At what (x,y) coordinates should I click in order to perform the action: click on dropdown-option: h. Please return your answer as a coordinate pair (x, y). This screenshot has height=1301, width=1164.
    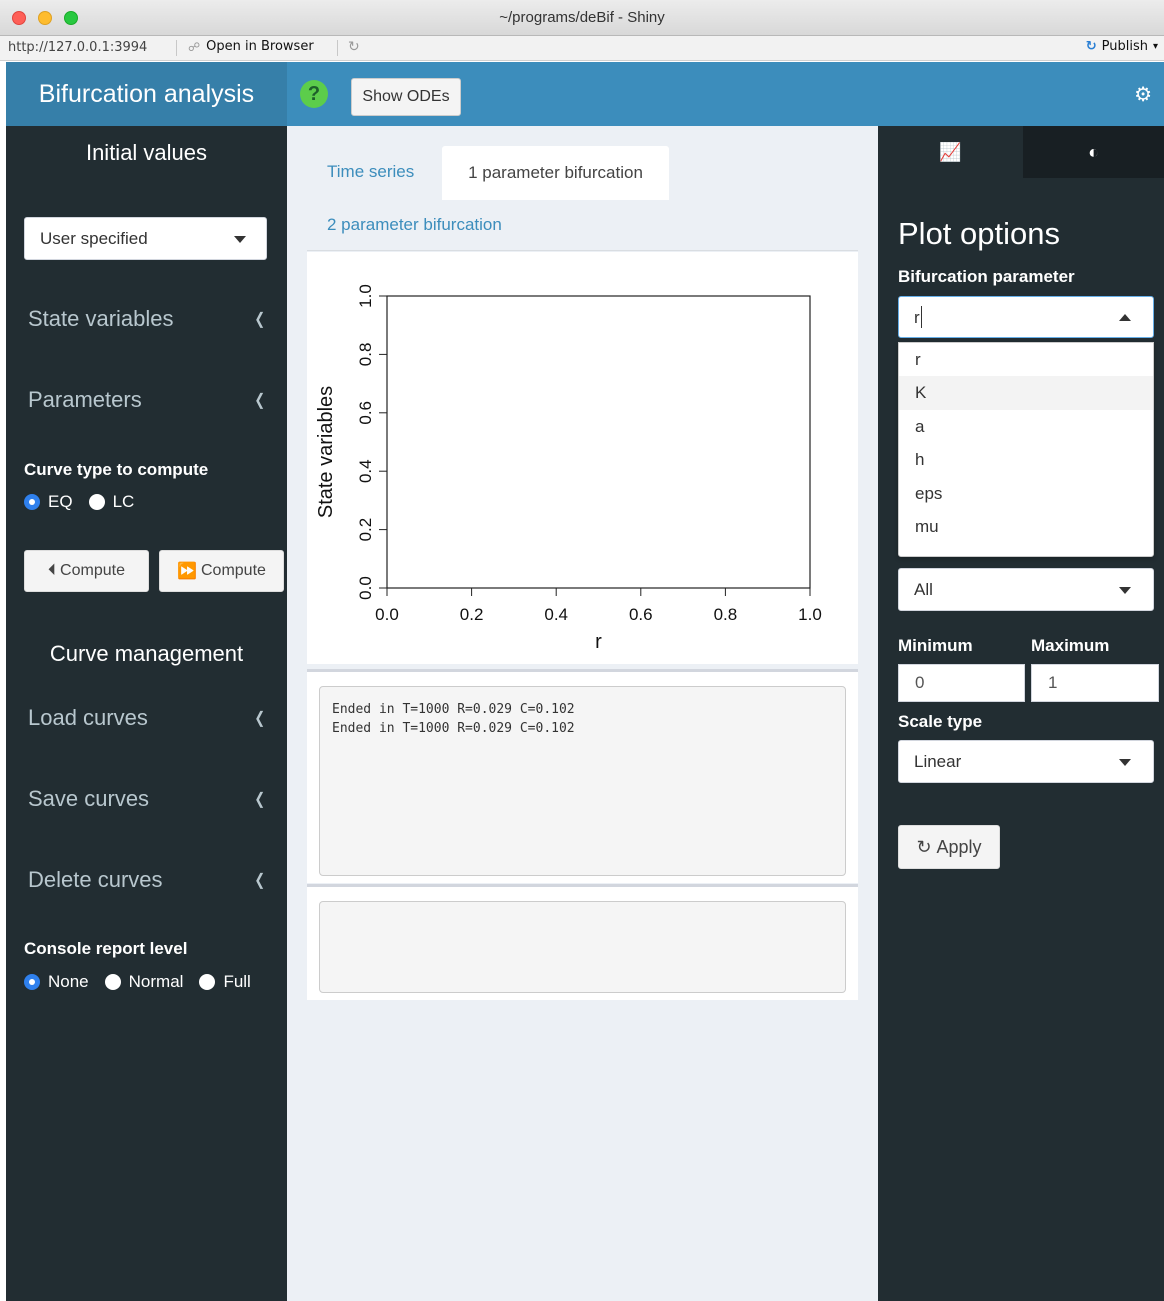
    Looking at the image, I should click on (1026, 459).